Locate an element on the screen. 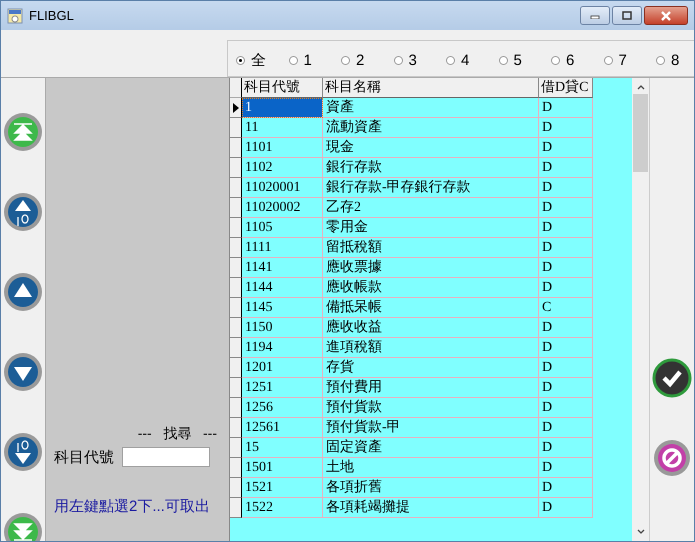 This screenshot has height=542, width=695. search-field is located at coordinates (166, 457).